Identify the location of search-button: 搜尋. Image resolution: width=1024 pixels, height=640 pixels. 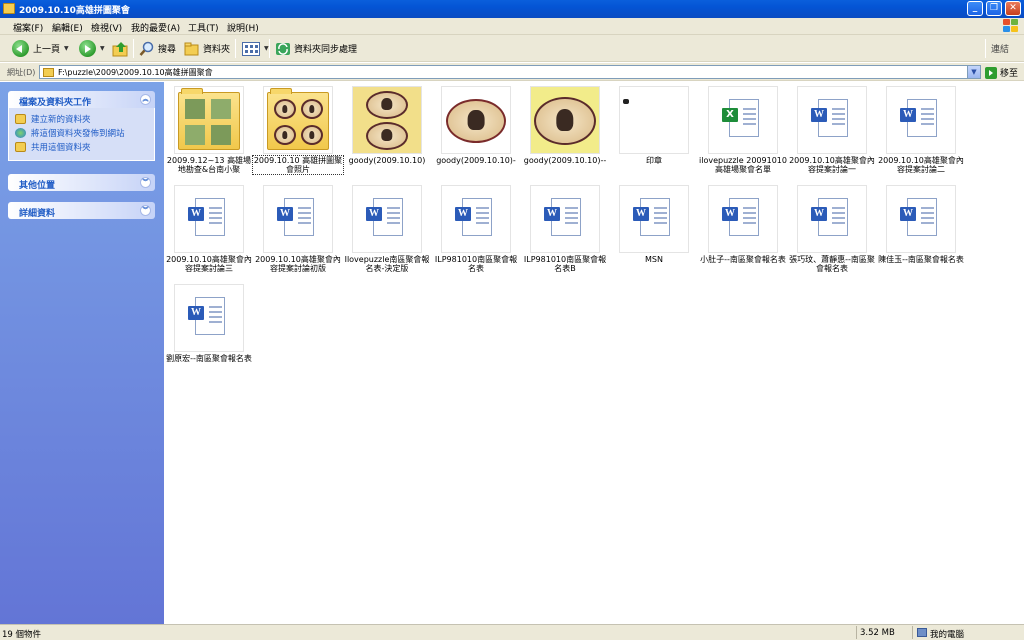
(157, 48).